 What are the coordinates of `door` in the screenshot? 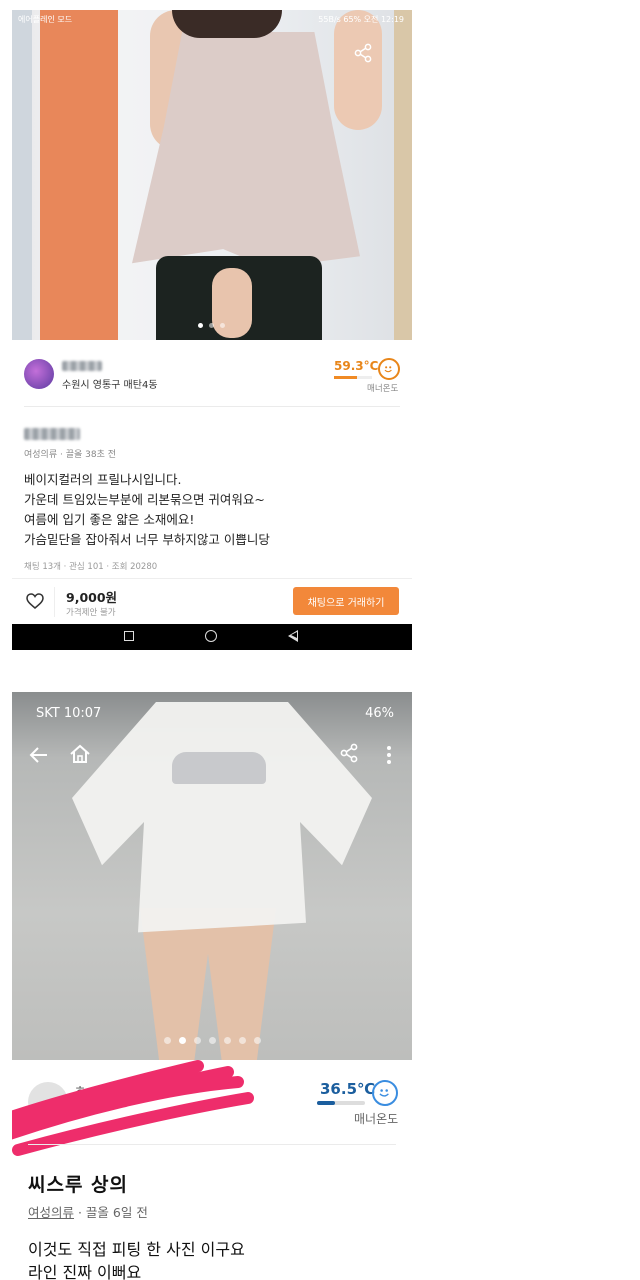 It's located at (79, 175).